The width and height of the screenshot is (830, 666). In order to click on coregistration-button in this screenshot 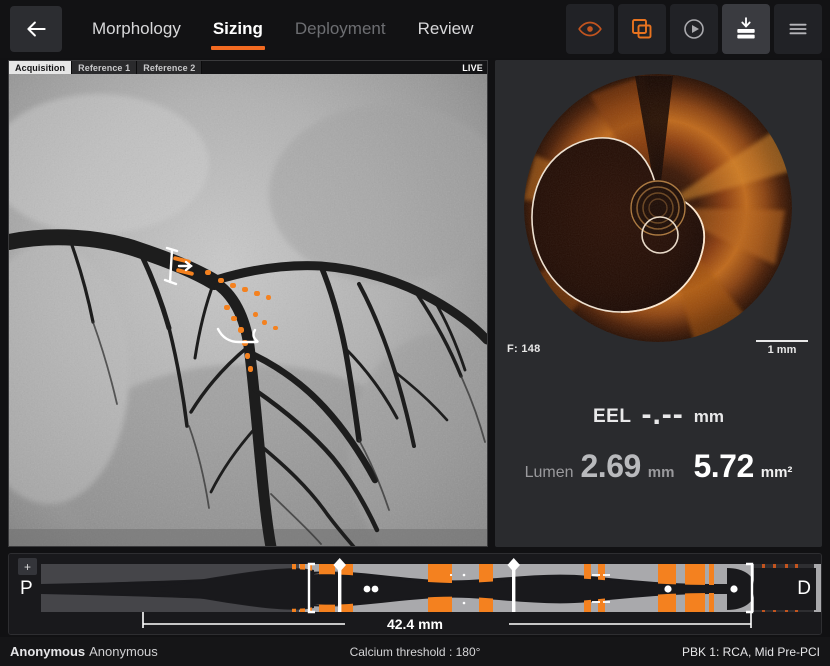, I will do `click(642, 29)`.